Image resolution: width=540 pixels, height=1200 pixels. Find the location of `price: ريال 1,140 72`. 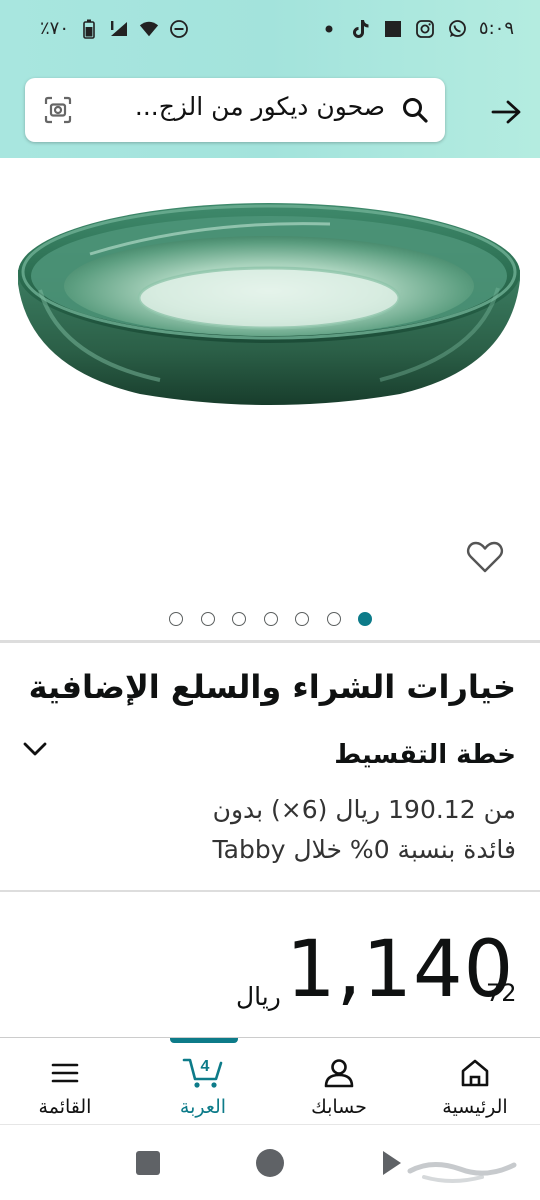

price: ريال 1,140 72 is located at coordinates (270, 975).